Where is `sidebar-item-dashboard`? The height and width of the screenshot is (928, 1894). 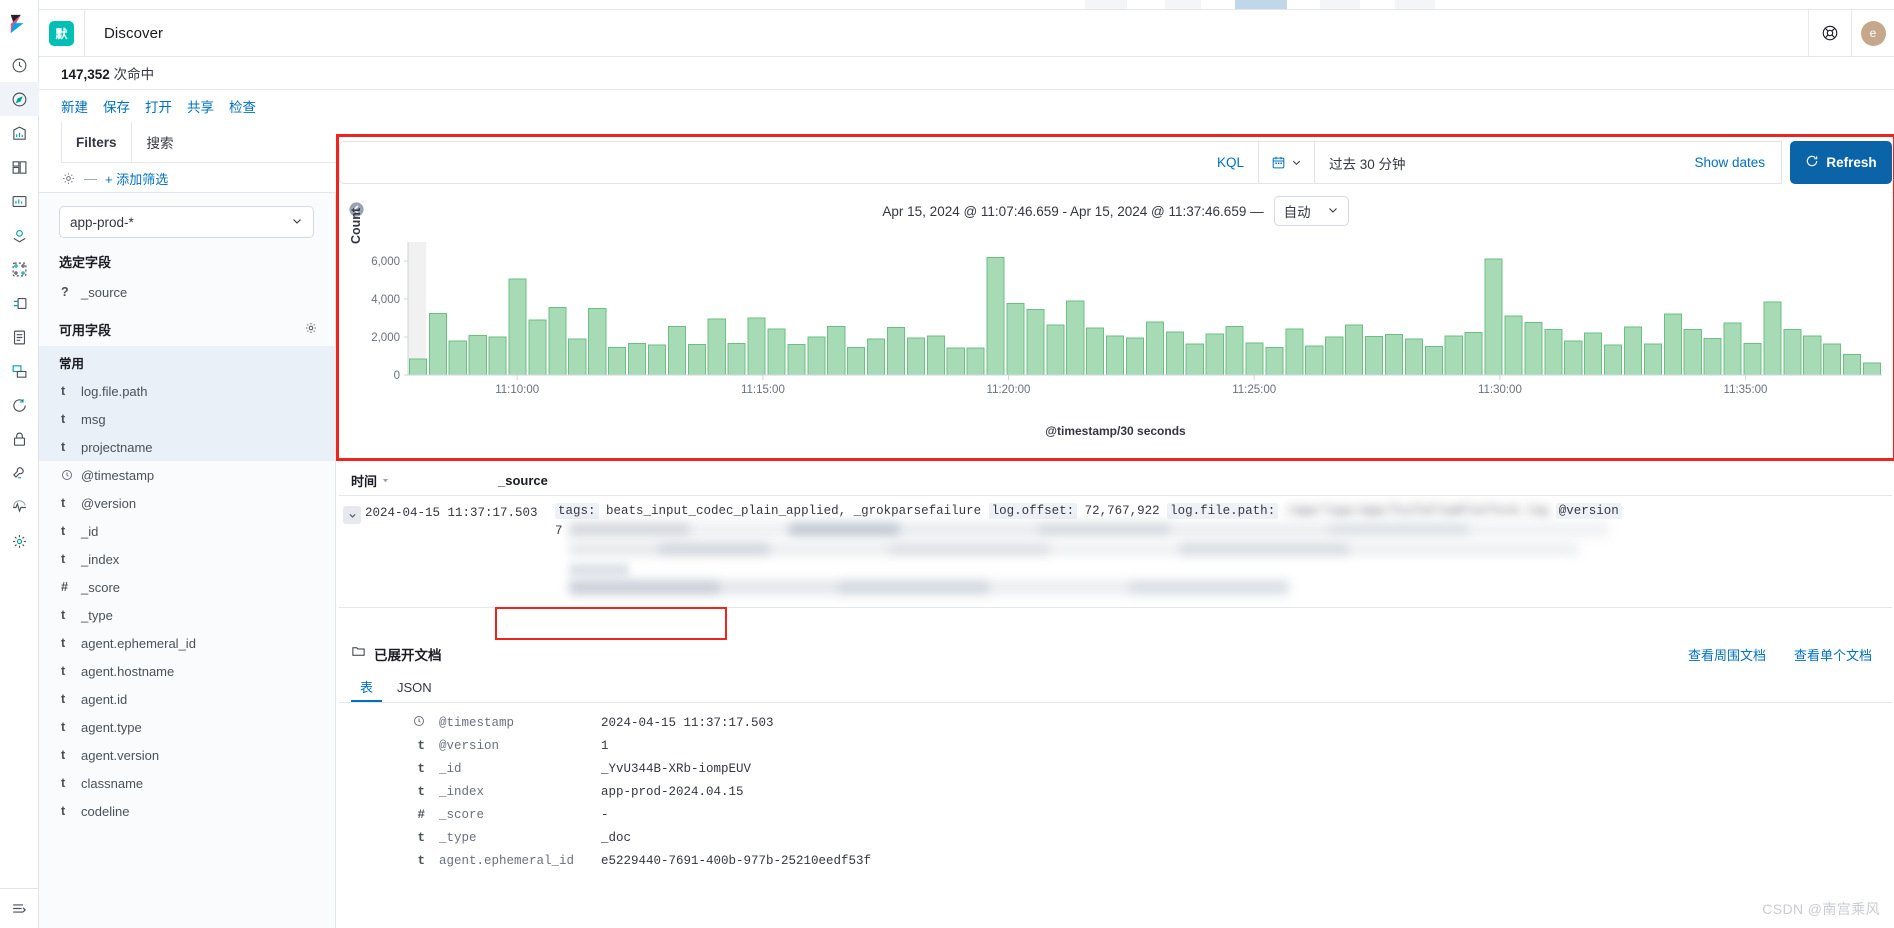
sidebar-item-dashboard is located at coordinates (19, 167).